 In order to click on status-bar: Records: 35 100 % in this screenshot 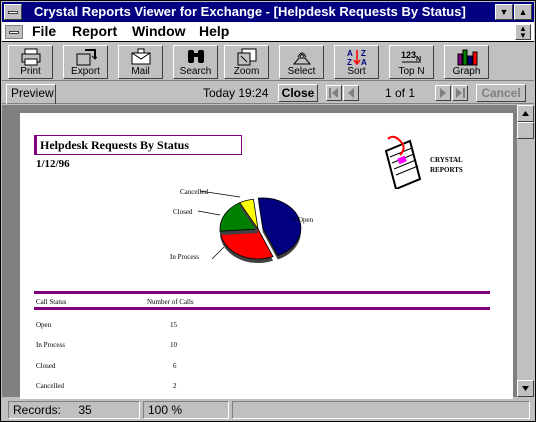, I will do `click(268, 410)`.